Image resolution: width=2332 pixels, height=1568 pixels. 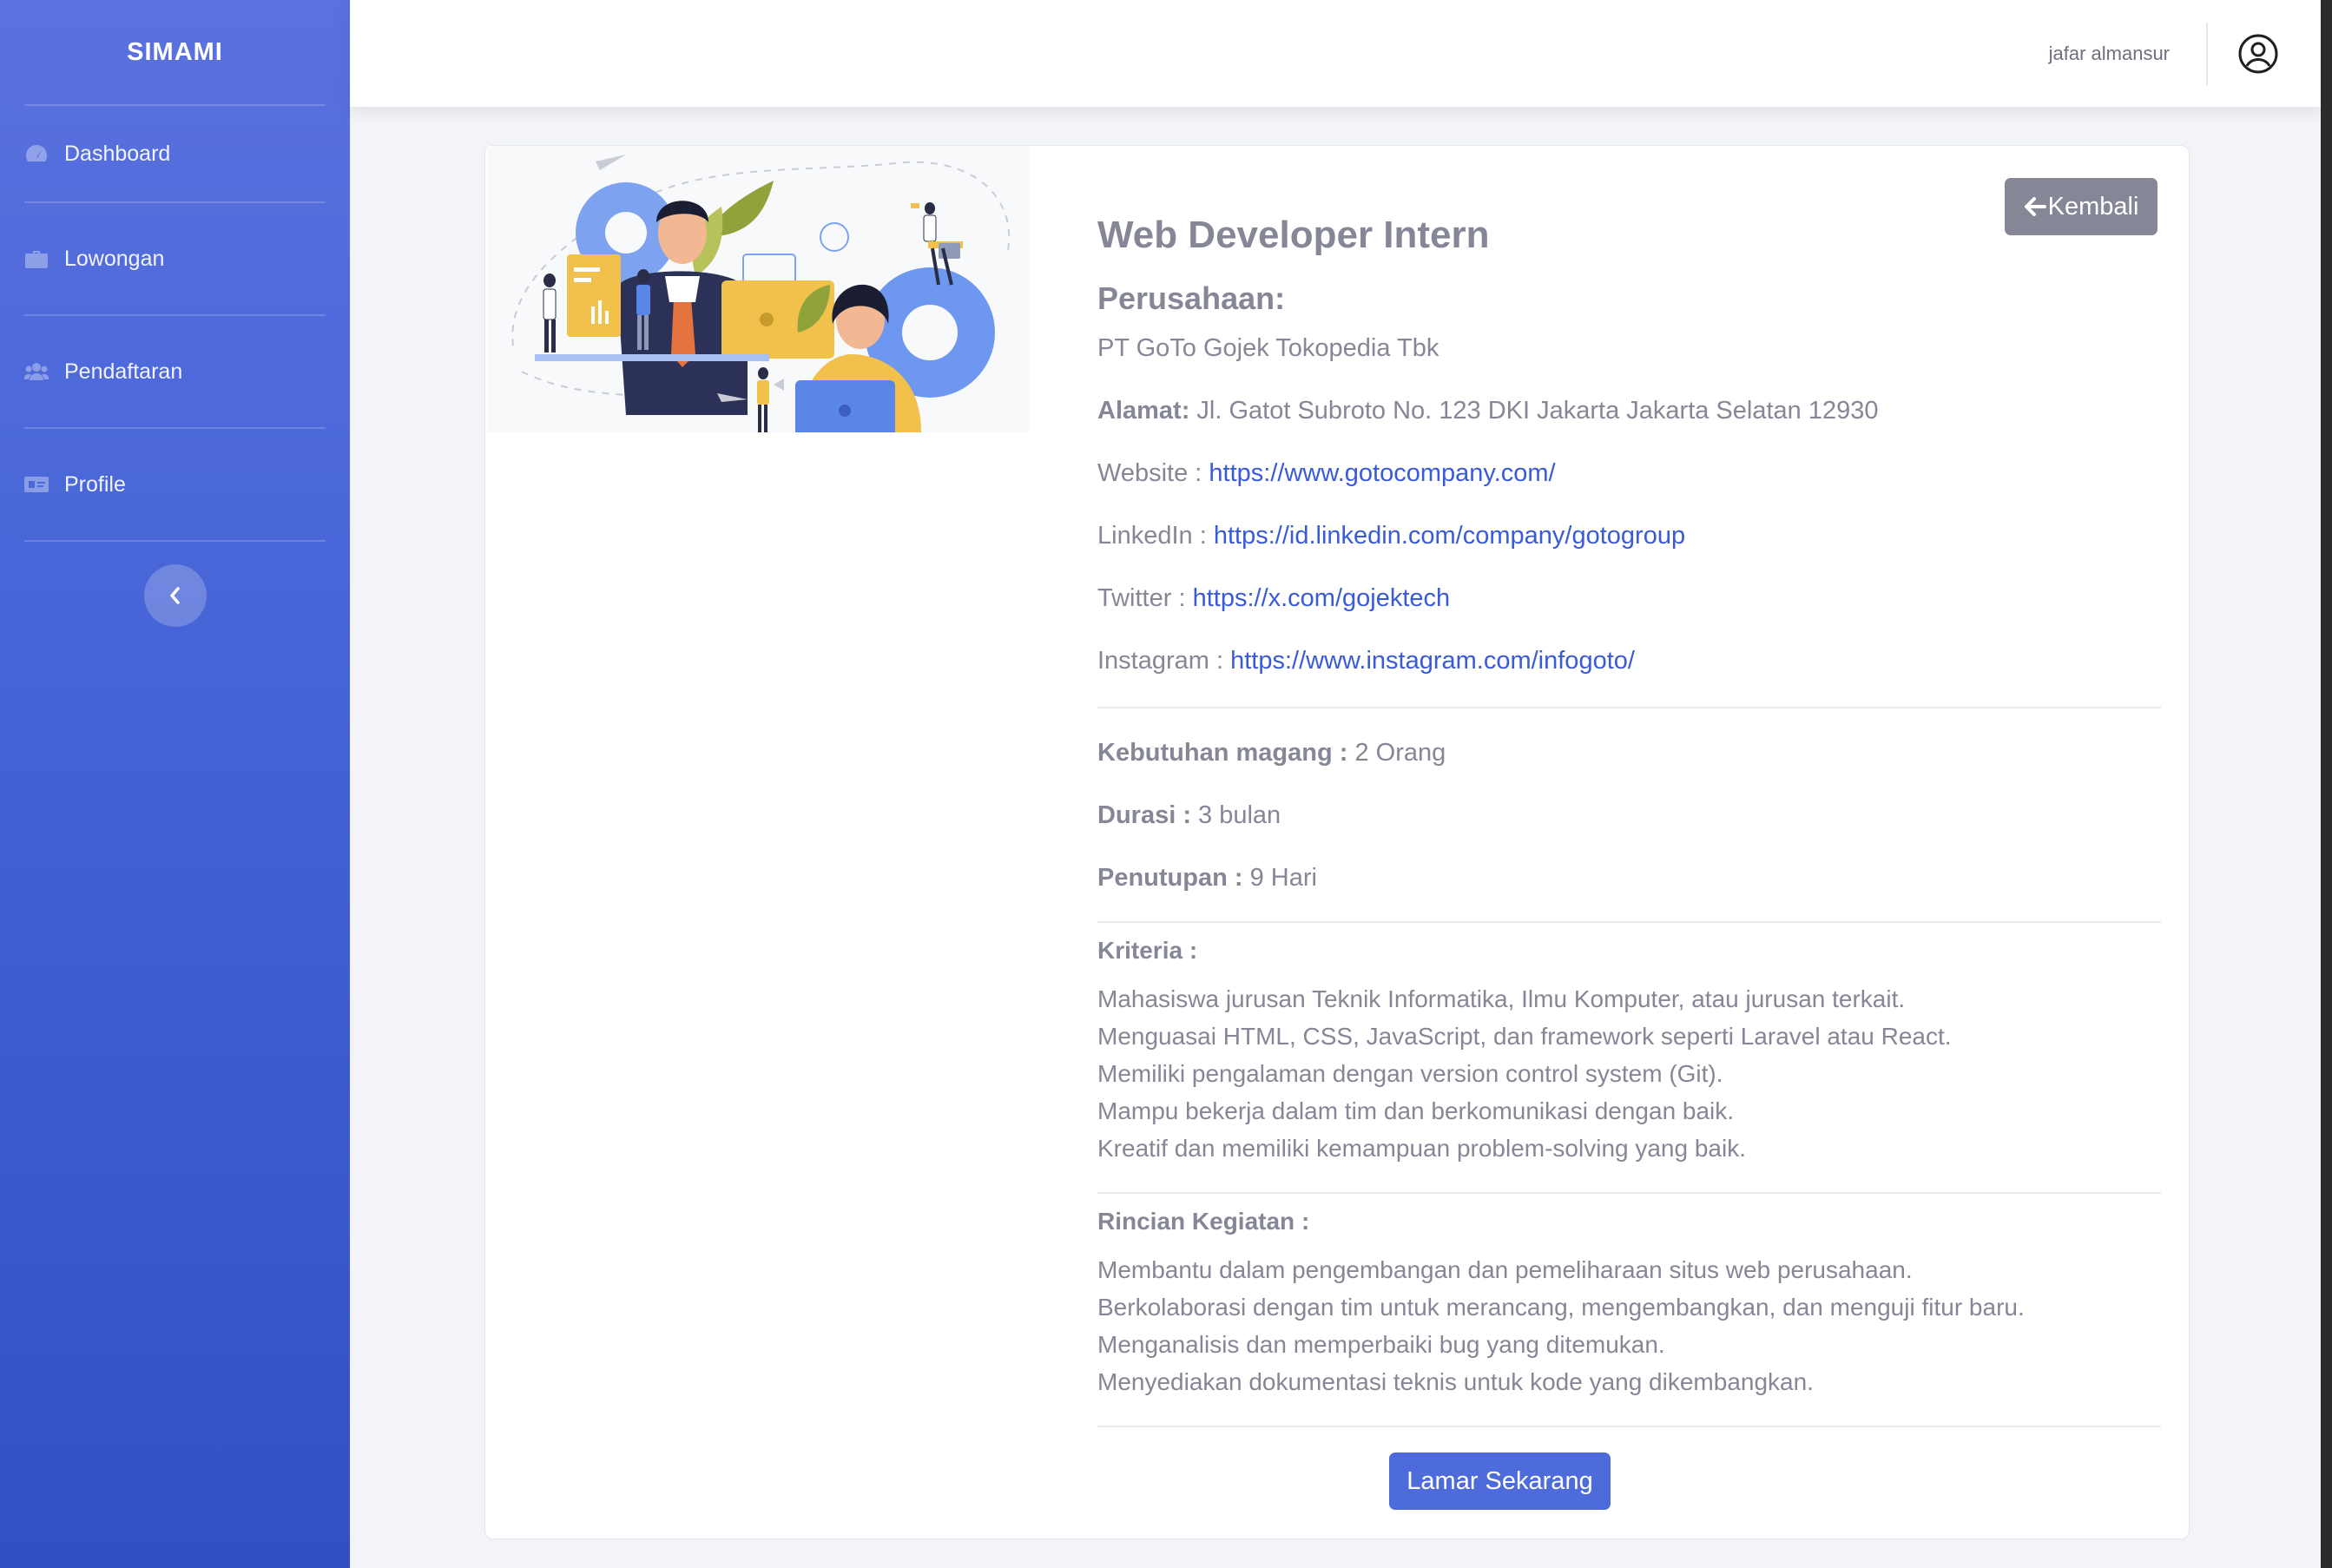 I want to click on website-row: Website : https://www.gotocompany.com/, so click(x=1326, y=473).